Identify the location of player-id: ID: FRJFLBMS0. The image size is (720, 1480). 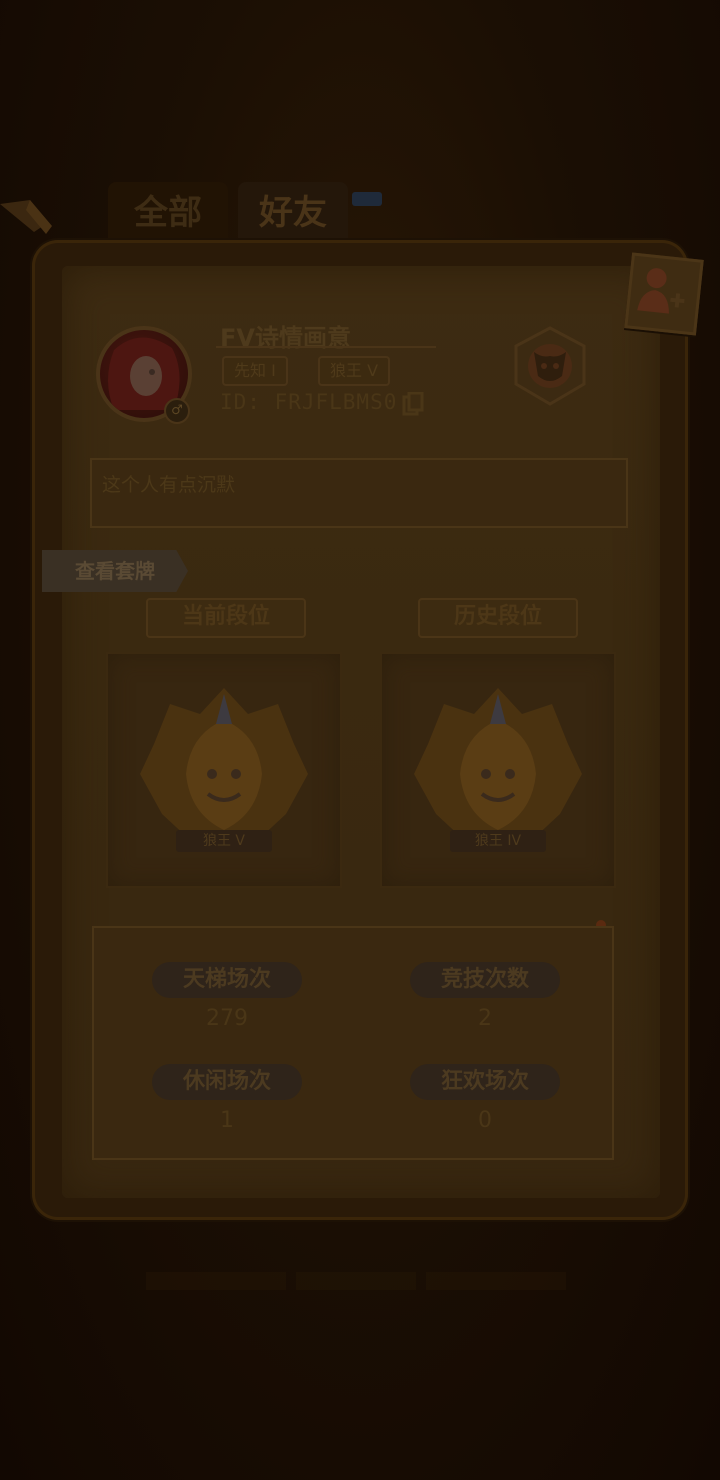
(309, 402).